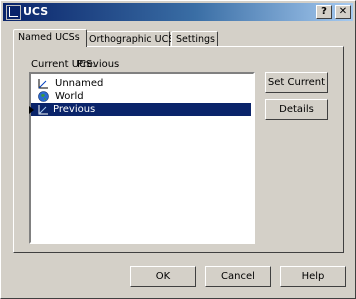 The width and height of the screenshot is (356, 299). What do you see at coordinates (98, 64) in the screenshot?
I see `current-ucs-value: Previous` at bounding box center [98, 64].